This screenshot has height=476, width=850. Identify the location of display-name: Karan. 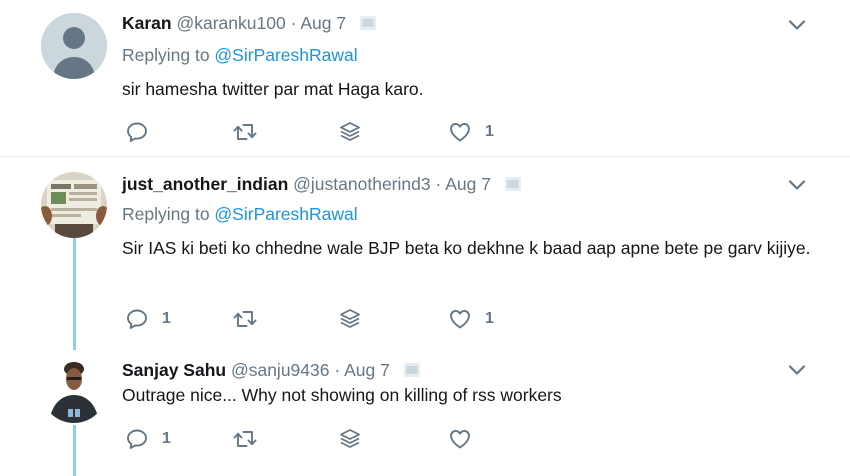
(147, 23).